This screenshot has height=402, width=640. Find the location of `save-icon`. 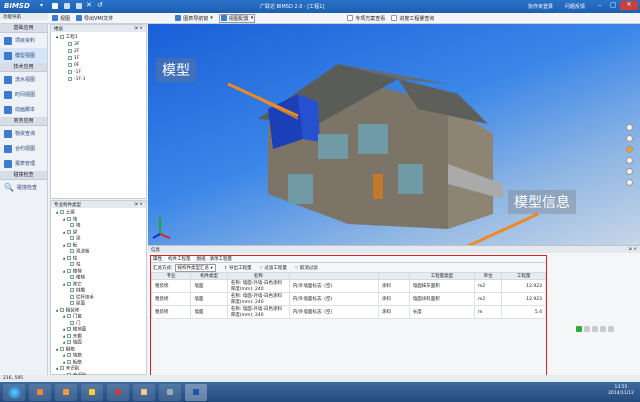

save-icon is located at coordinates (55, 6).